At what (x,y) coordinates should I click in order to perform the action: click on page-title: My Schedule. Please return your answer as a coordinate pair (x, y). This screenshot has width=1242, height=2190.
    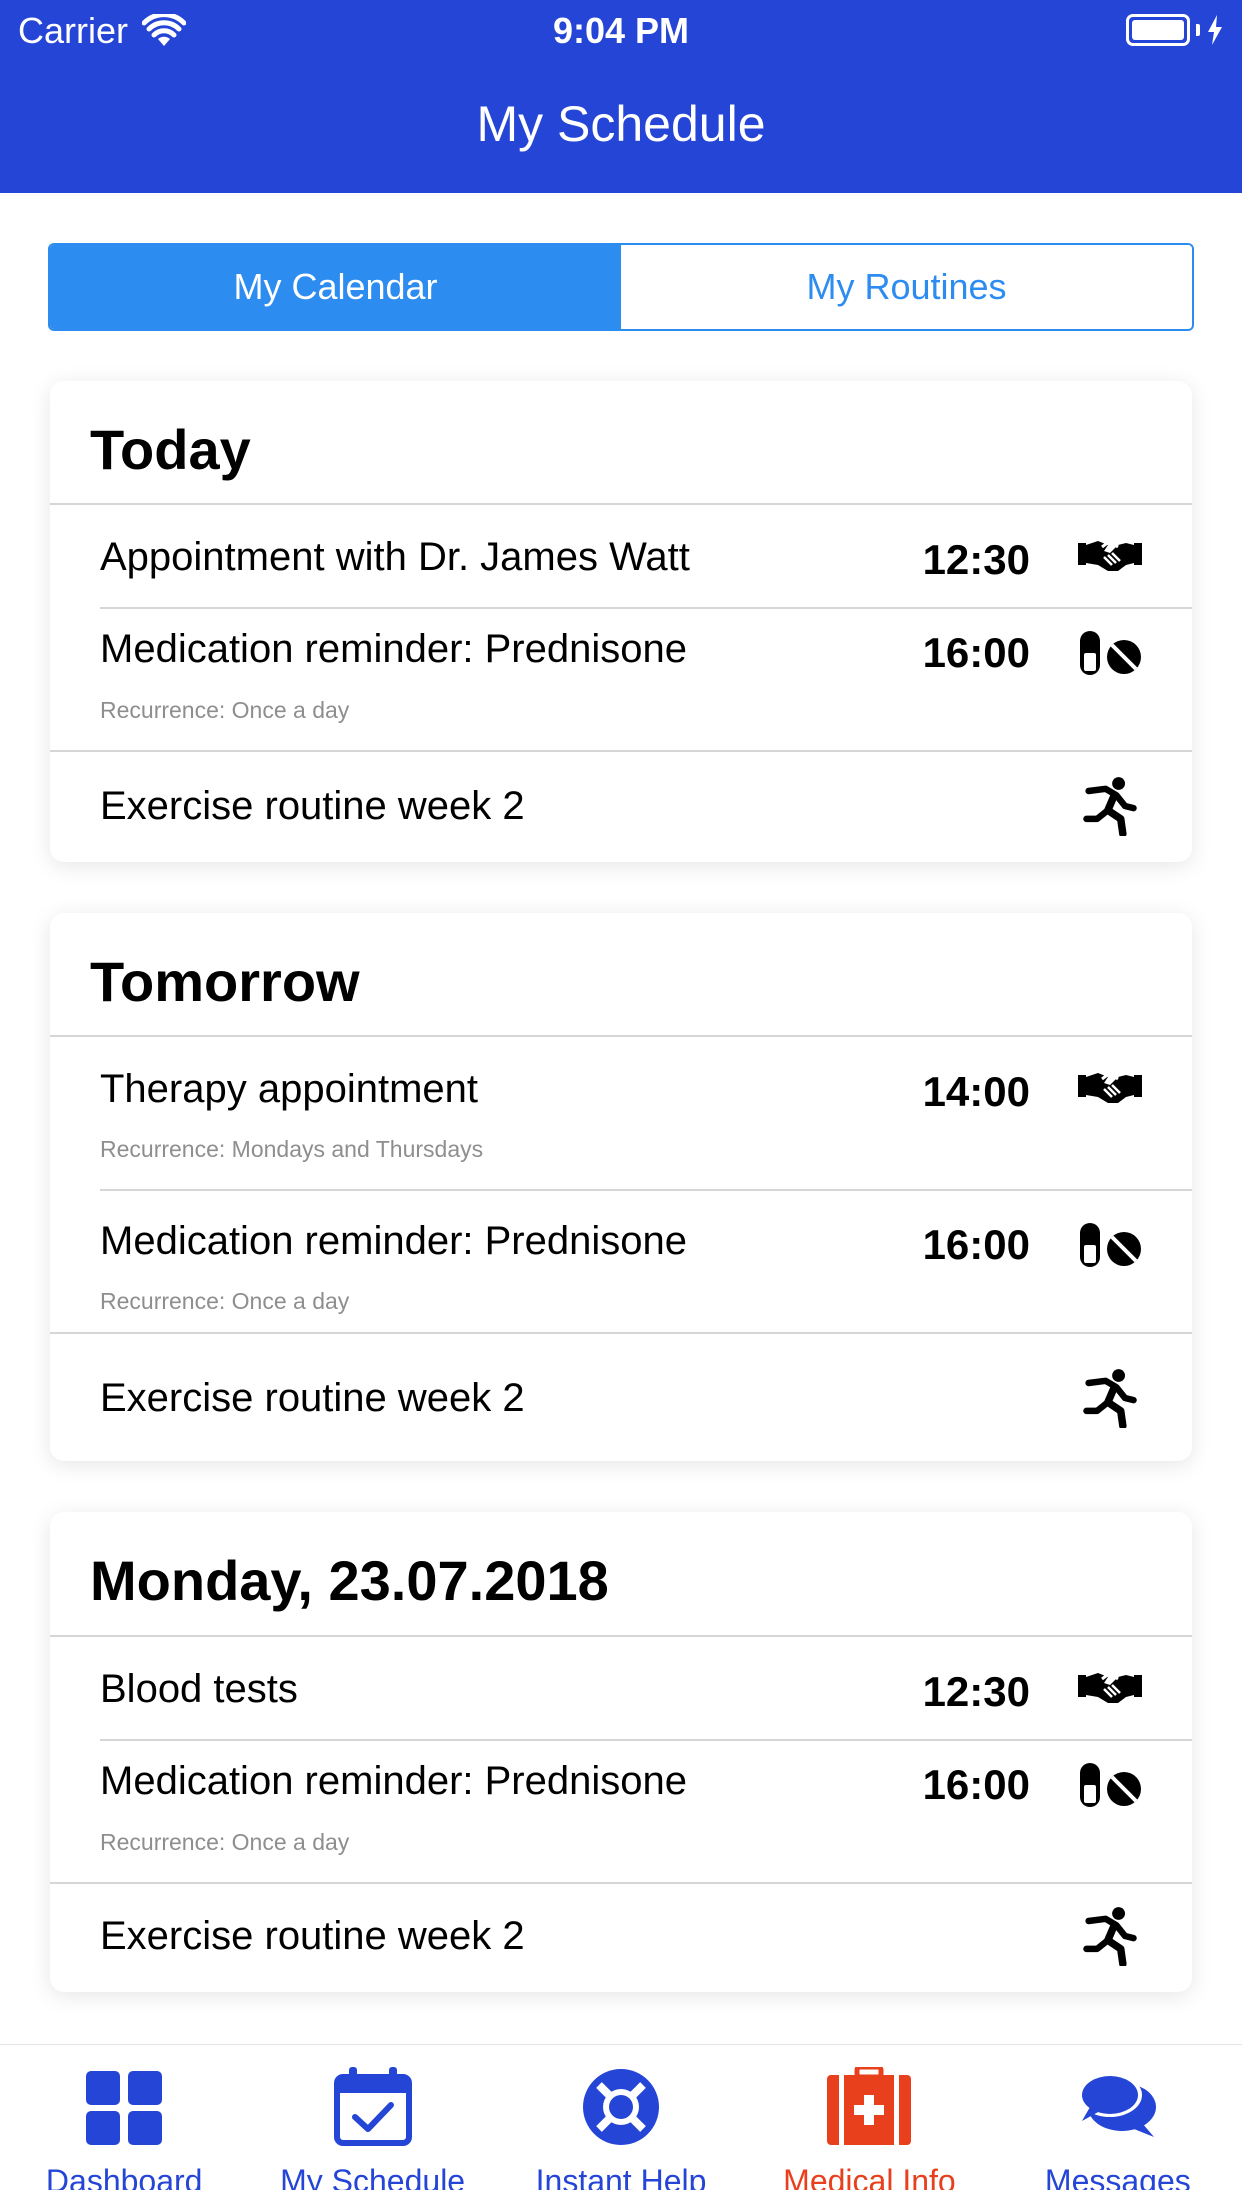
    Looking at the image, I should click on (621, 124).